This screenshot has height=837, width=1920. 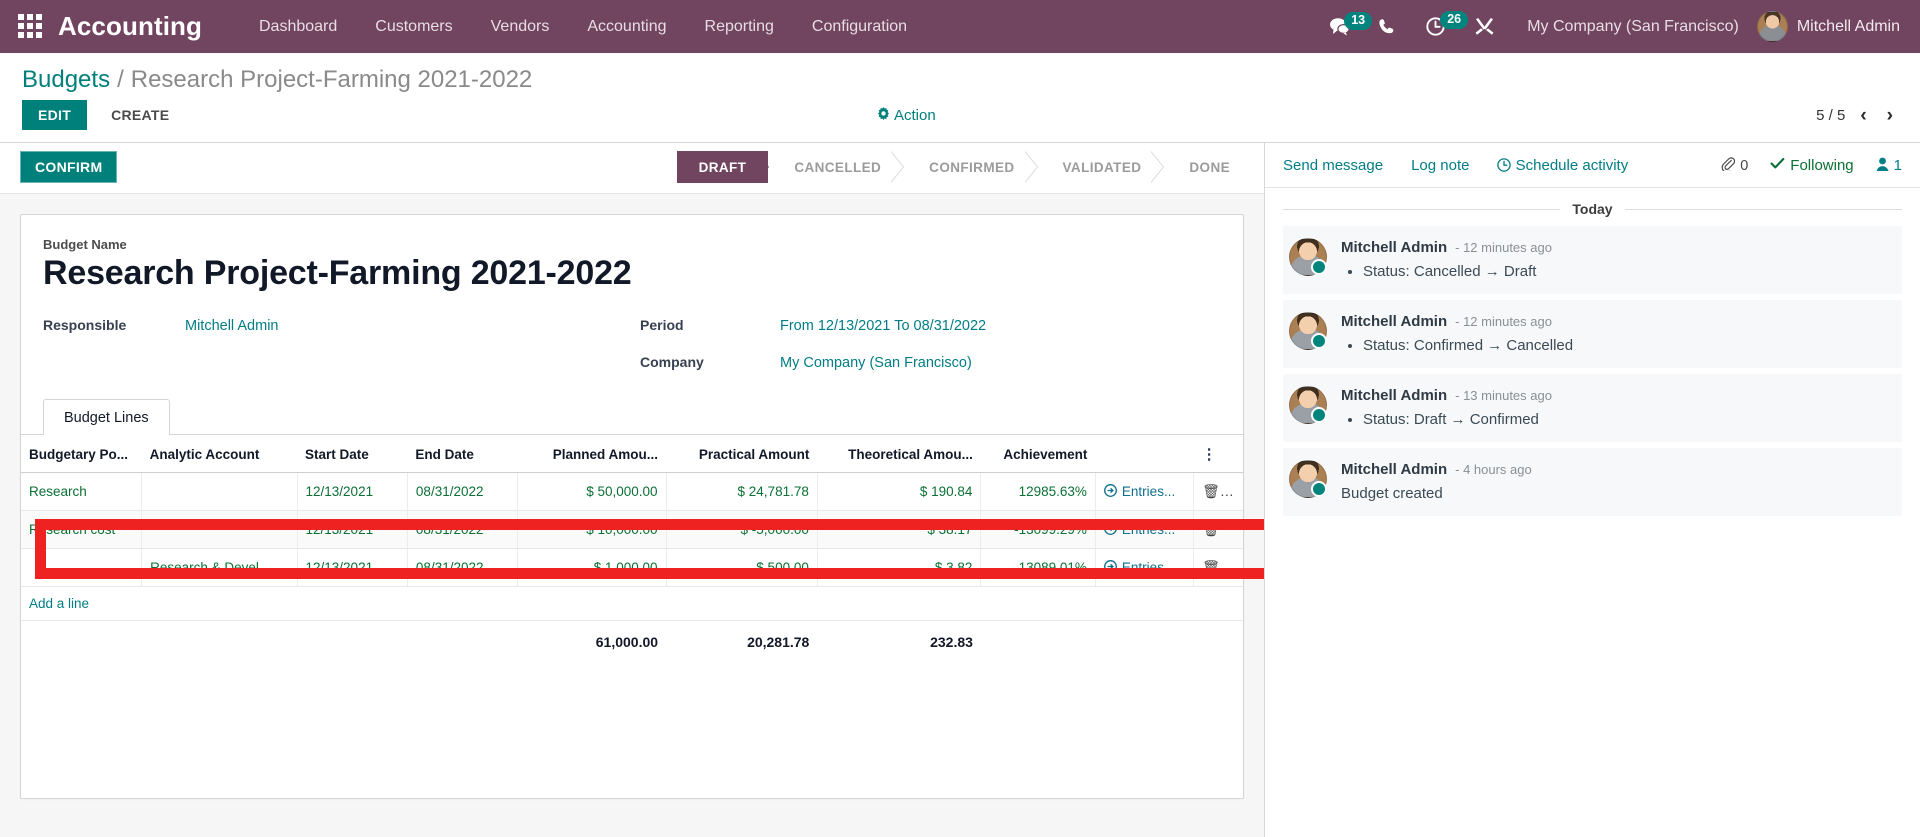 What do you see at coordinates (899, 529) in the screenshot?
I see `cell-theoretical-amount: $ 38.17` at bounding box center [899, 529].